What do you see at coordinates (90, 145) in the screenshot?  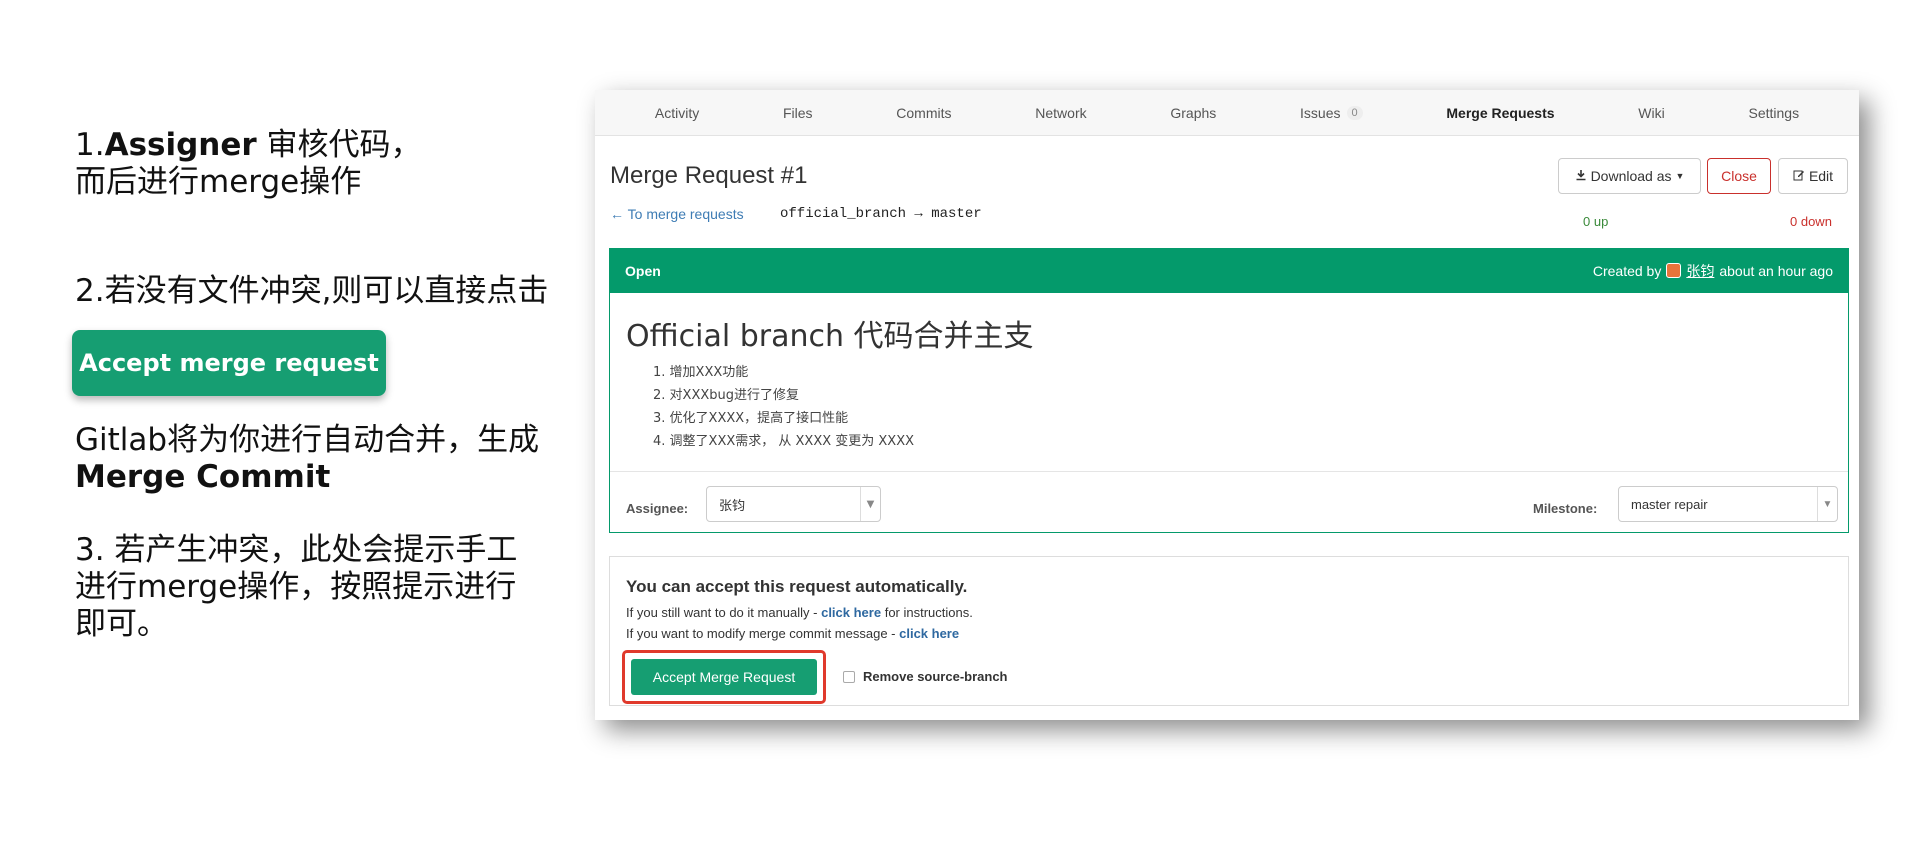 I see `step1-prefix: 1.` at bounding box center [90, 145].